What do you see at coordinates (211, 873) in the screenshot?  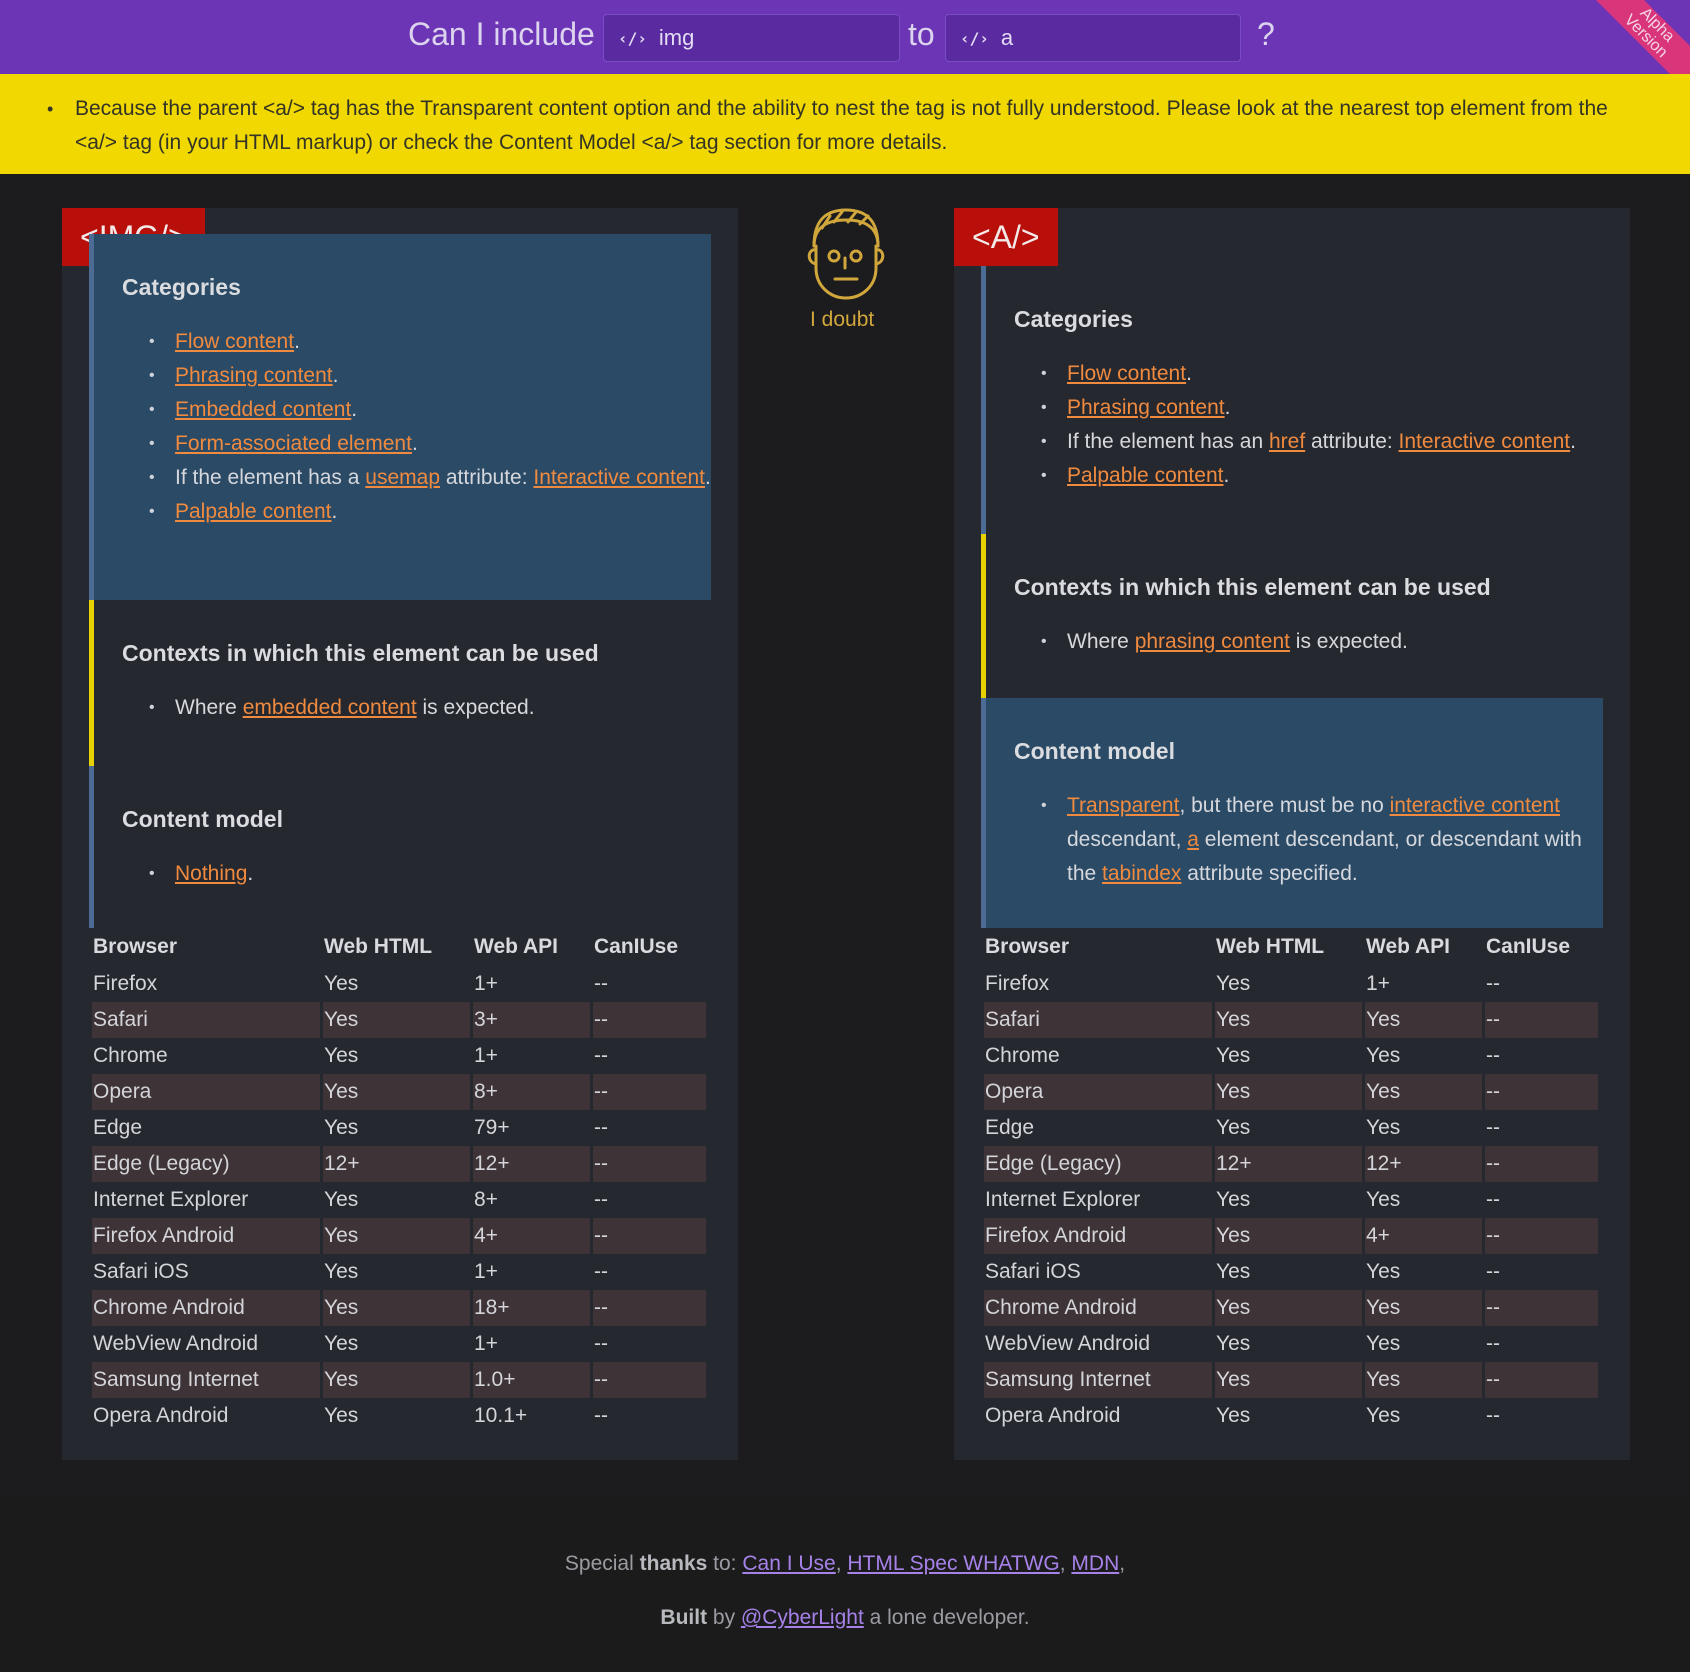 I see `content-model-link: Nothing` at bounding box center [211, 873].